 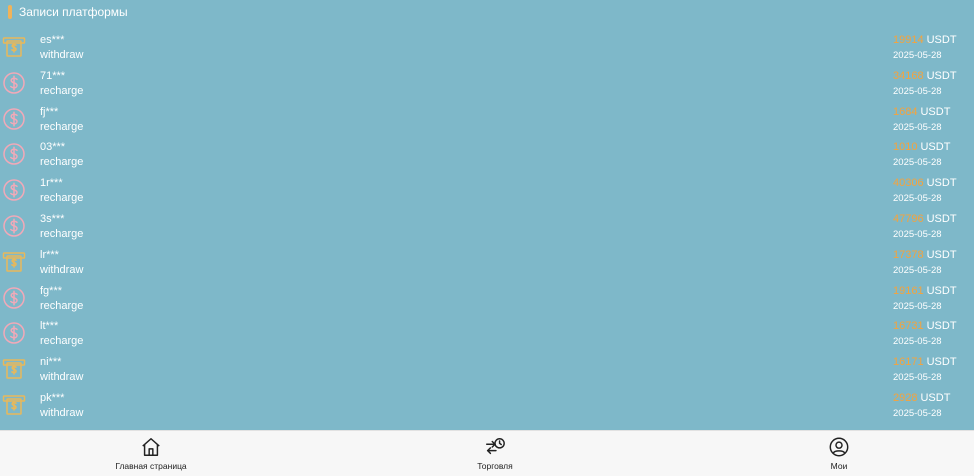 What do you see at coordinates (495, 466) in the screenshot?
I see `tab-trade-label: Торговля` at bounding box center [495, 466].